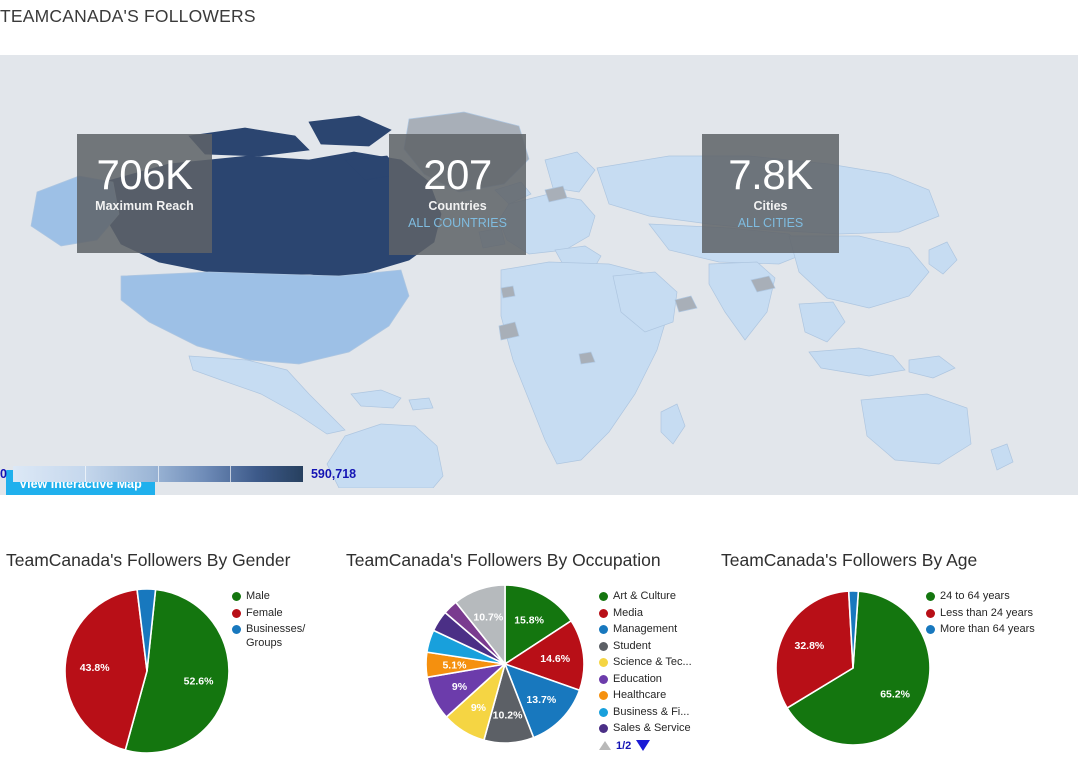 This screenshot has width=1087, height=775. I want to click on pie-chart-gender: 52.6% 43.8%, so click(147, 673).